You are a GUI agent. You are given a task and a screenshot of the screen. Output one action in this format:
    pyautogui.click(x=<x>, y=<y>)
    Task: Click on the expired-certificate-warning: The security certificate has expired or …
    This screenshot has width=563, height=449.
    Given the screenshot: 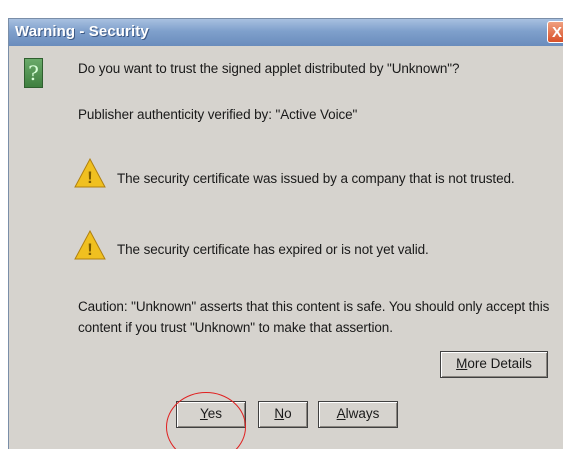 What is the action you would take?
    pyautogui.click(x=273, y=249)
    